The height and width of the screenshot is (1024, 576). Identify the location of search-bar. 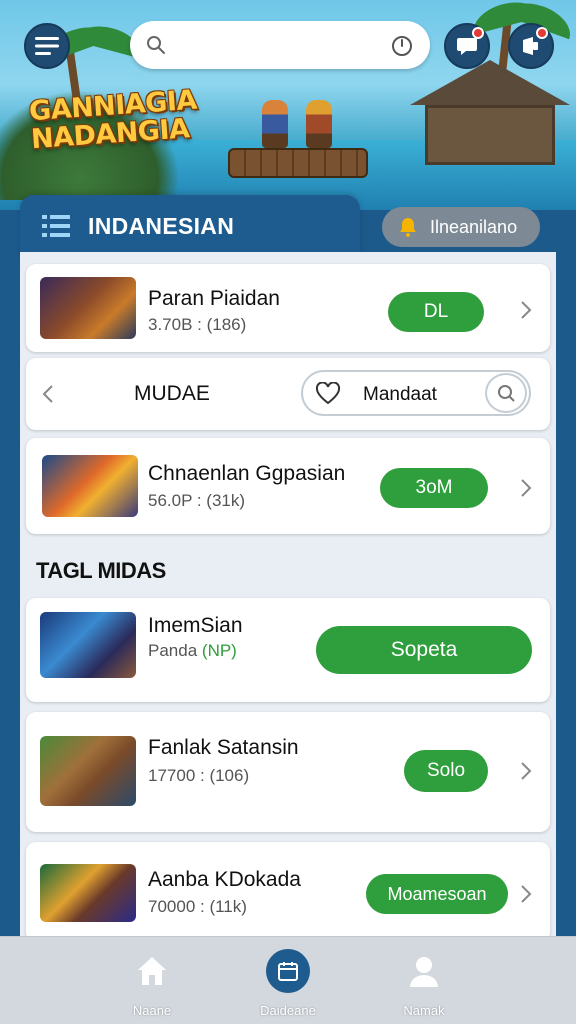
(280, 45).